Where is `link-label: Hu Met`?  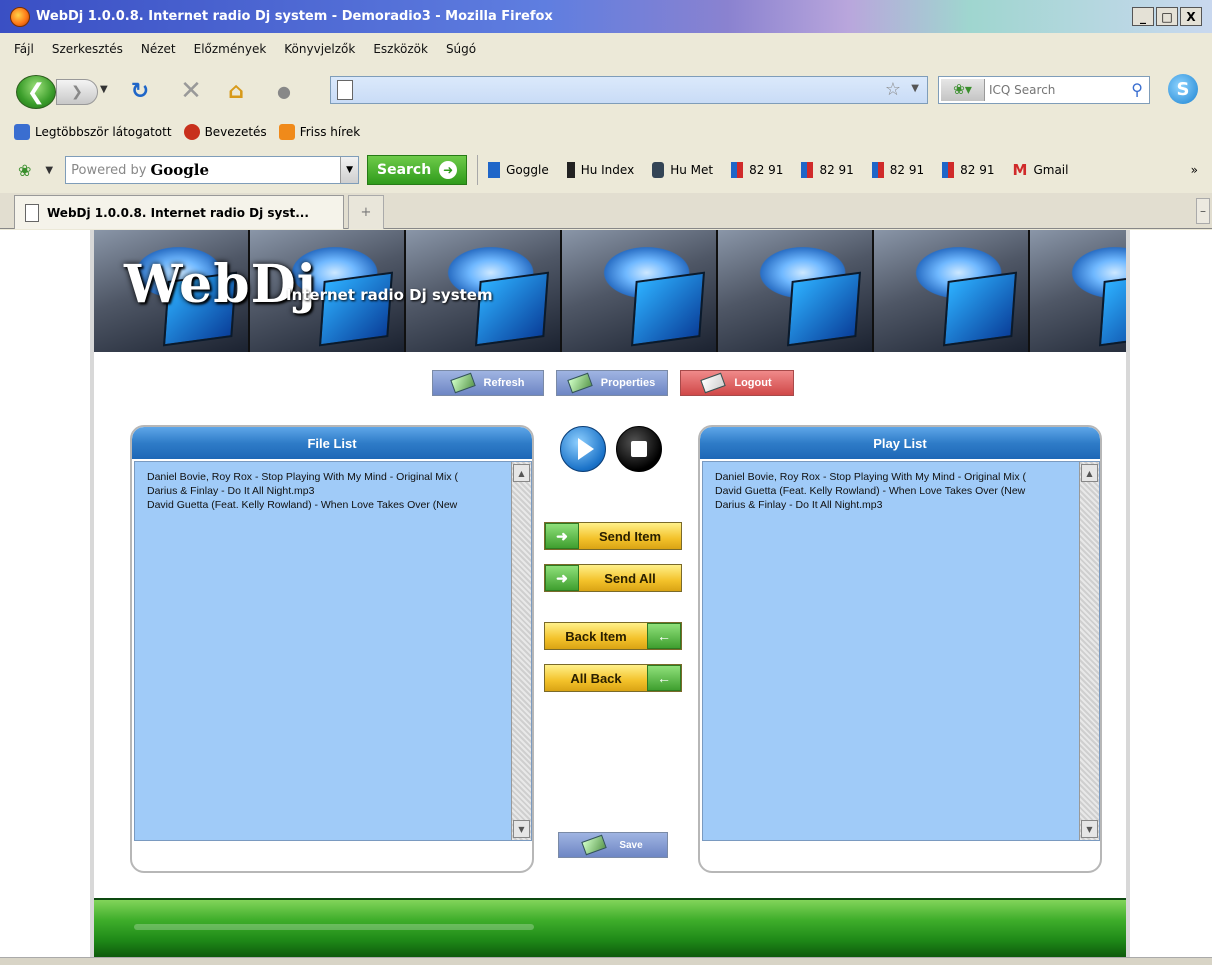
link-label: Hu Met is located at coordinates (692, 170).